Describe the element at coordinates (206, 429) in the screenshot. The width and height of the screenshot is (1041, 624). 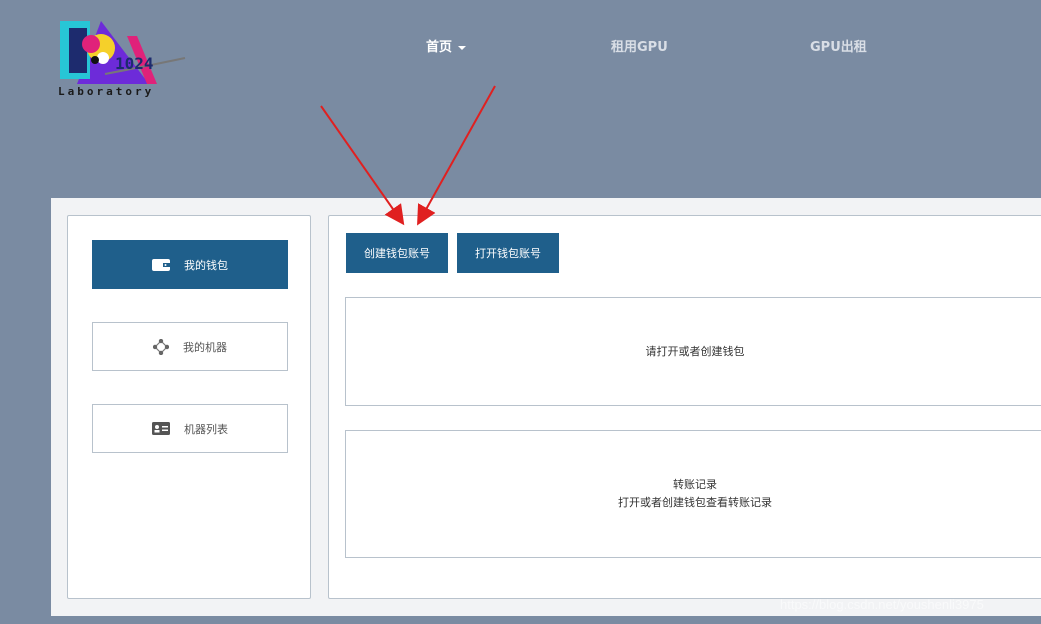
I see `sidebar-item-label: 机器列表` at that location.